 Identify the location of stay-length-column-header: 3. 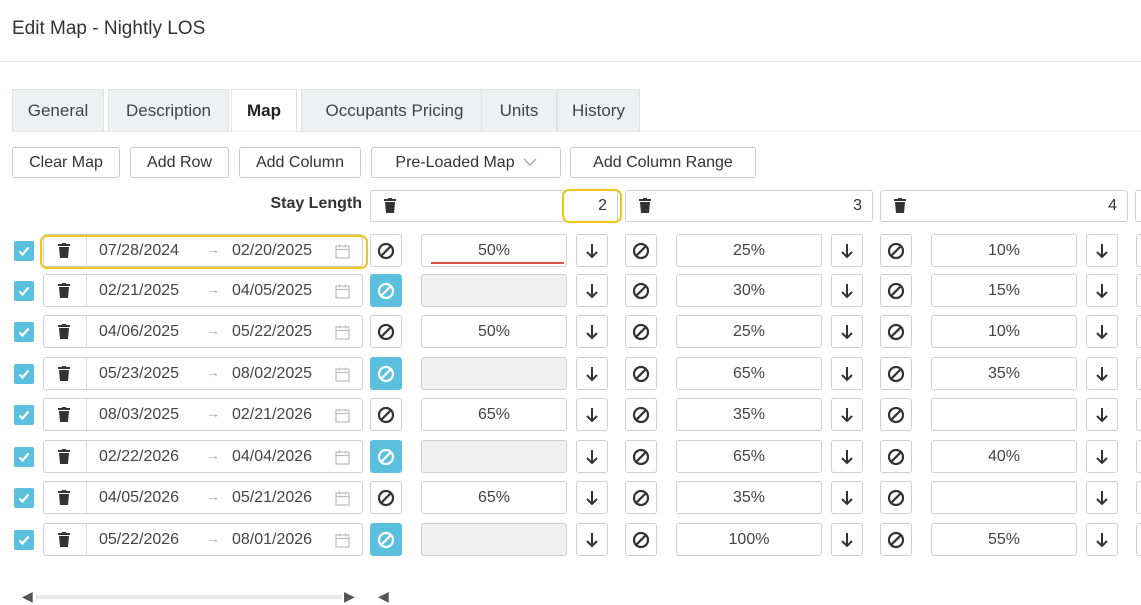
(749, 206).